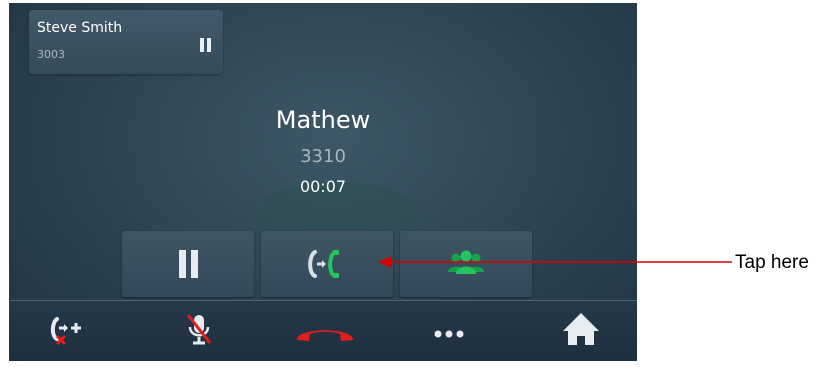 Image resolution: width=836 pixels, height=367 pixels. Describe the element at coordinates (772, 262) in the screenshot. I see `annotation-label: Tap here` at that location.